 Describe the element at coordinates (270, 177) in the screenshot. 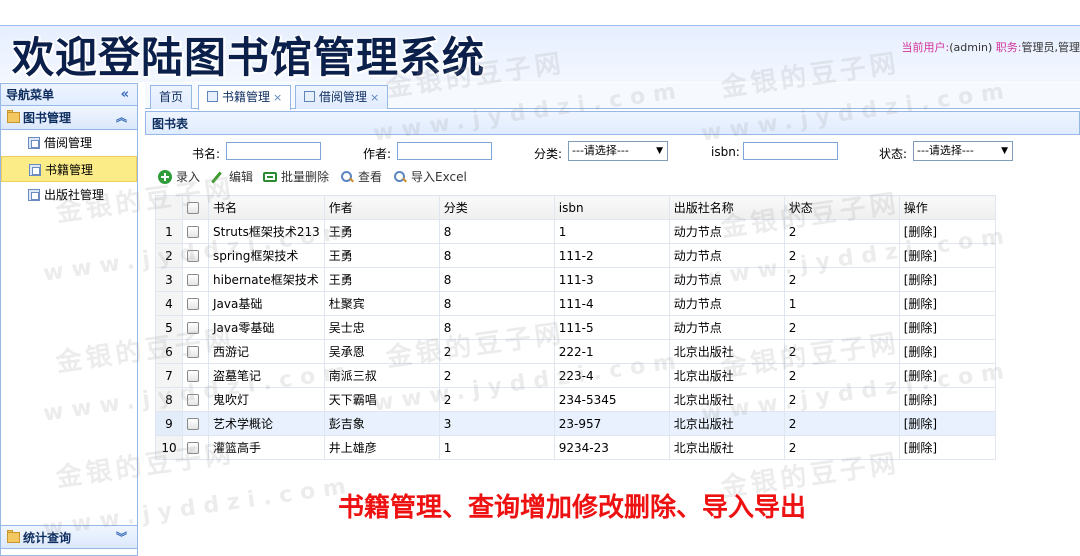

I see `delete-icon` at that location.